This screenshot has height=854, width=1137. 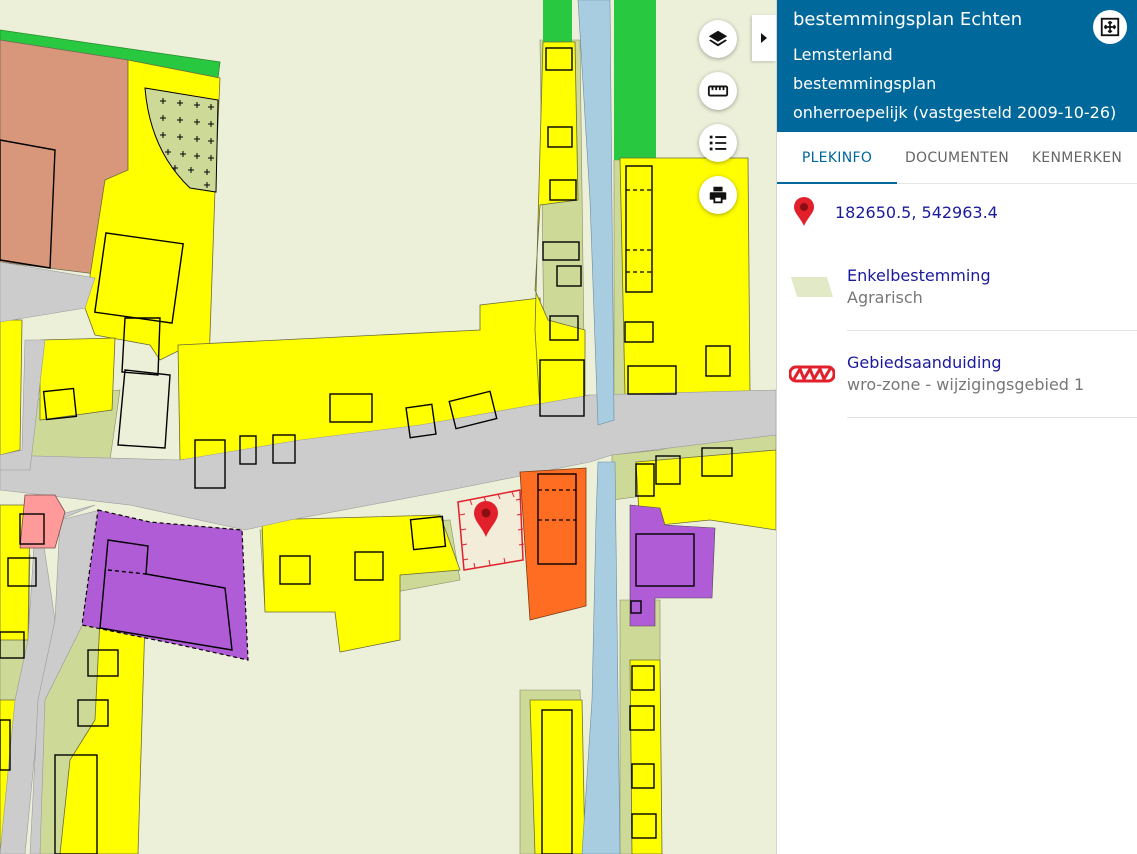 What do you see at coordinates (865, 83) in the screenshot?
I see `plan-type: bestemmingsplan` at bounding box center [865, 83].